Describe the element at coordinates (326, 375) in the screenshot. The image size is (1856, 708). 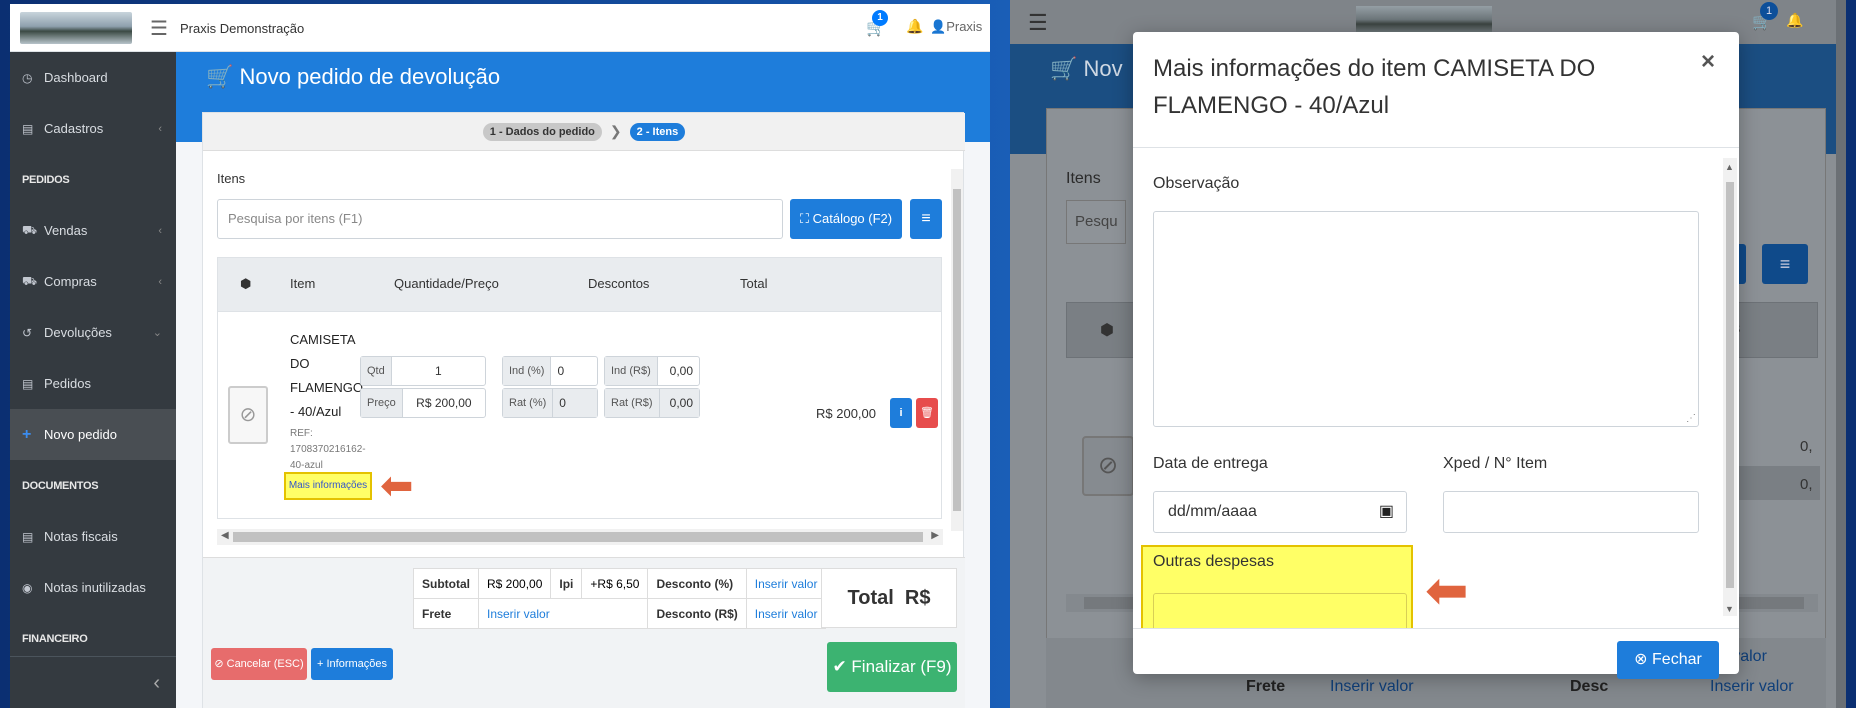
I see `product-name: CAMISETA DO FLAMENGO - 40/Azul` at that location.